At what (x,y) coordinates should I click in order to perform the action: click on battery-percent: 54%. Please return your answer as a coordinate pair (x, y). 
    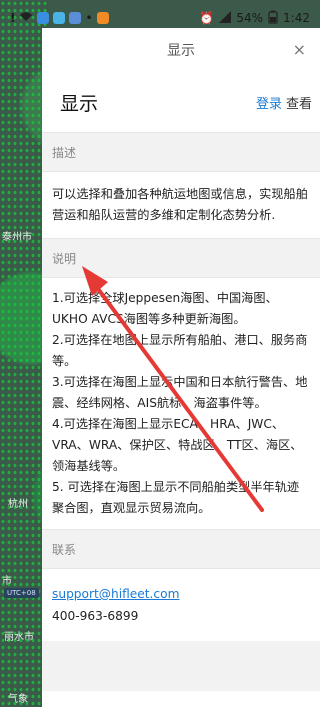
    Looking at the image, I should click on (250, 18).